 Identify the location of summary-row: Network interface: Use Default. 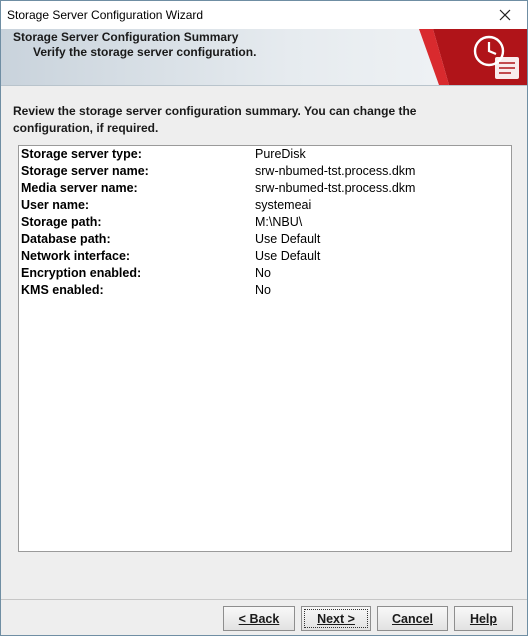
(265, 257).